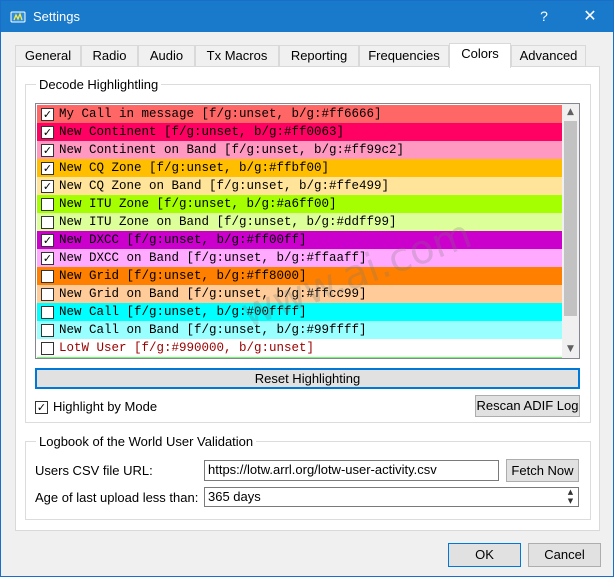 The width and height of the screenshot is (614, 577). Describe the element at coordinates (41, 407) in the screenshot. I see `highlight-by-mode-checkbox: ✓` at that location.